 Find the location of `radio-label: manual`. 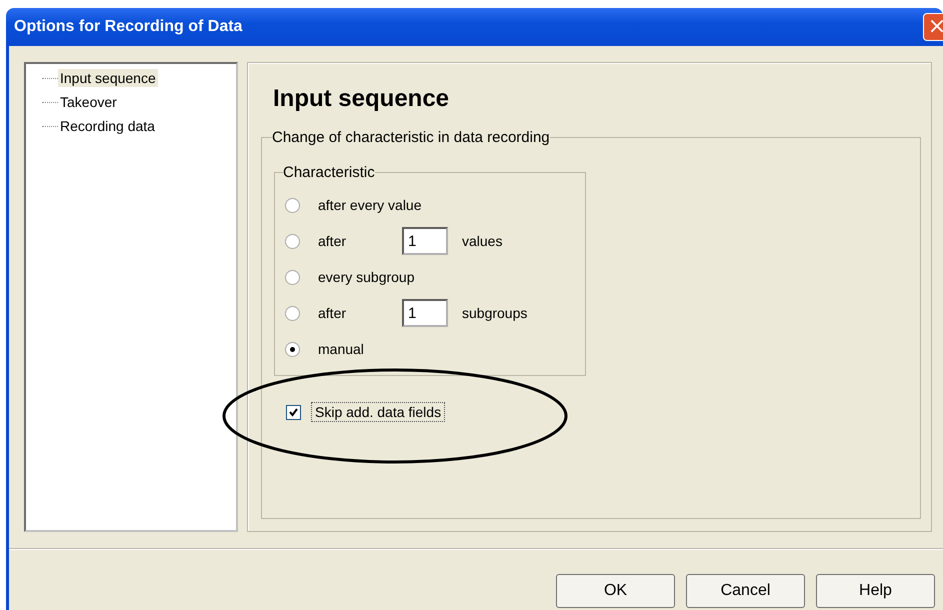

radio-label: manual is located at coordinates (341, 349).